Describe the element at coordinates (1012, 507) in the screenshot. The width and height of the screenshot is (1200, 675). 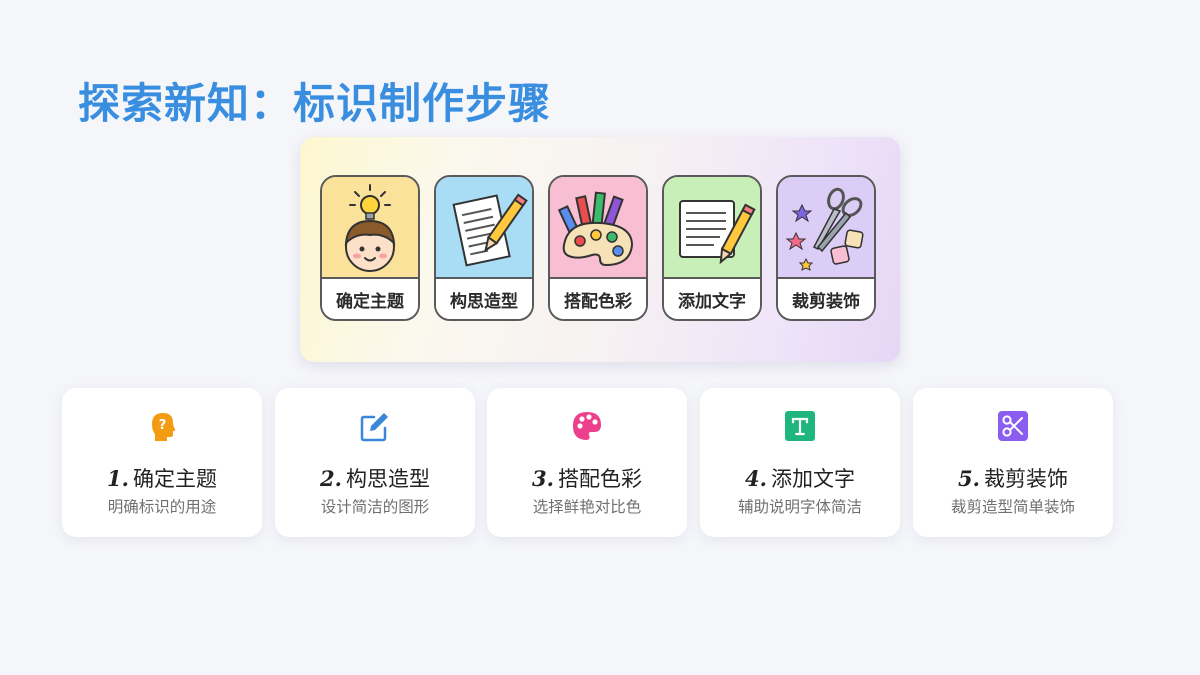
I see `step-description: 裁剪造型简单装饰` at that location.